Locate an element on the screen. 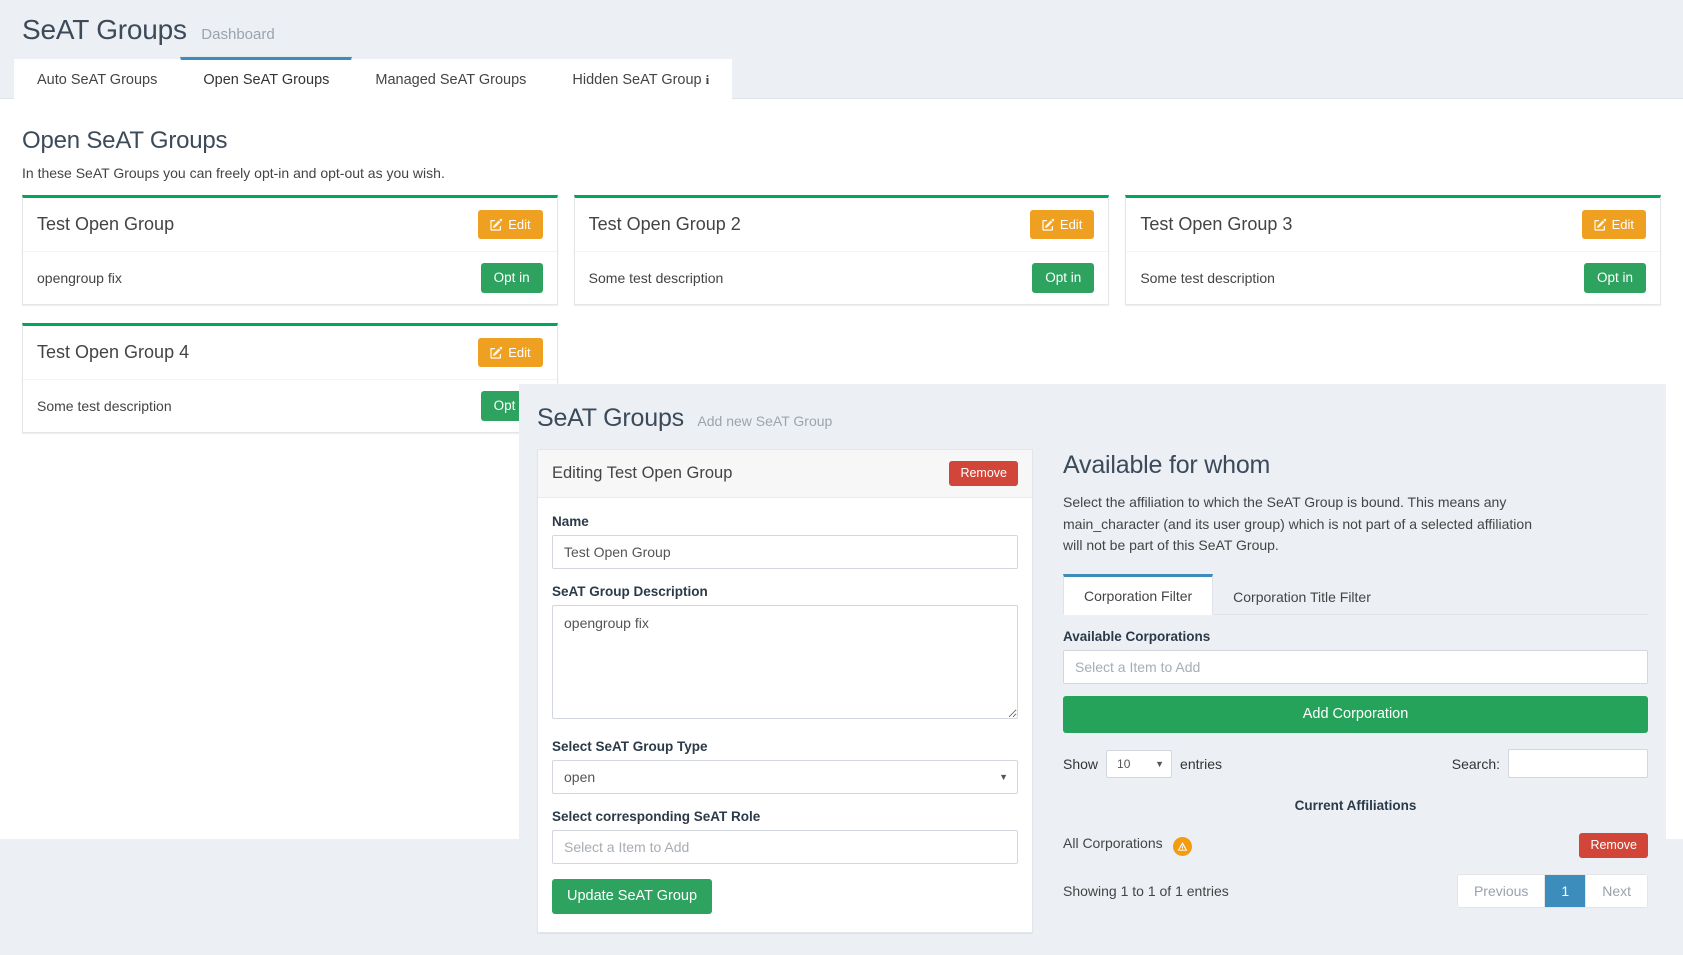 The width and height of the screenshot is (1683, 955). remove-group-button: Remove is located at coordinates (983, 473).